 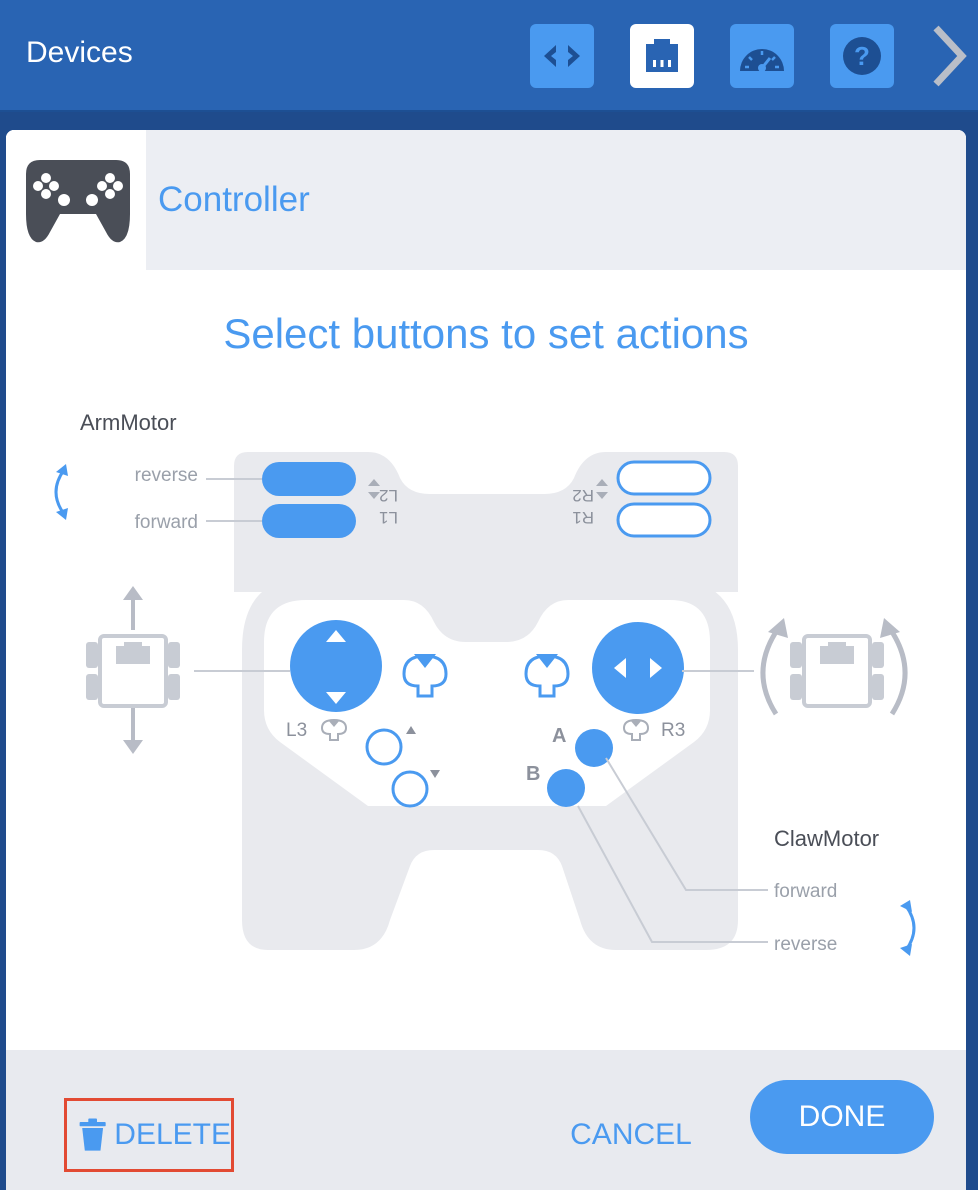 I want to click on code-brackets-icon, so click(x=562, y=56).